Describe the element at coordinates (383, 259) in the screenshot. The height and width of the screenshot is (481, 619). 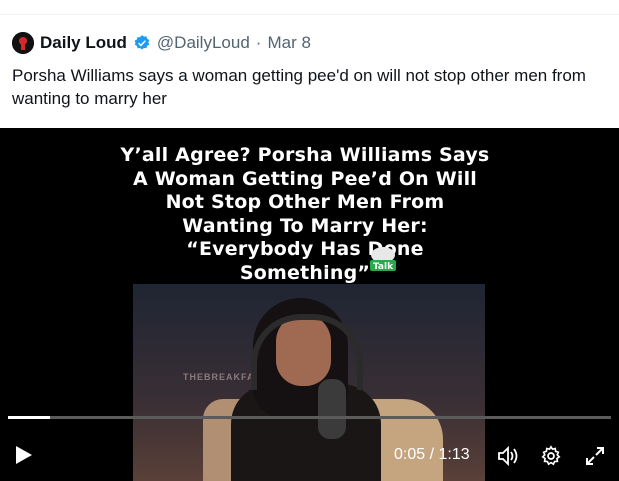
I see `talk-logo: Talk` at that location.